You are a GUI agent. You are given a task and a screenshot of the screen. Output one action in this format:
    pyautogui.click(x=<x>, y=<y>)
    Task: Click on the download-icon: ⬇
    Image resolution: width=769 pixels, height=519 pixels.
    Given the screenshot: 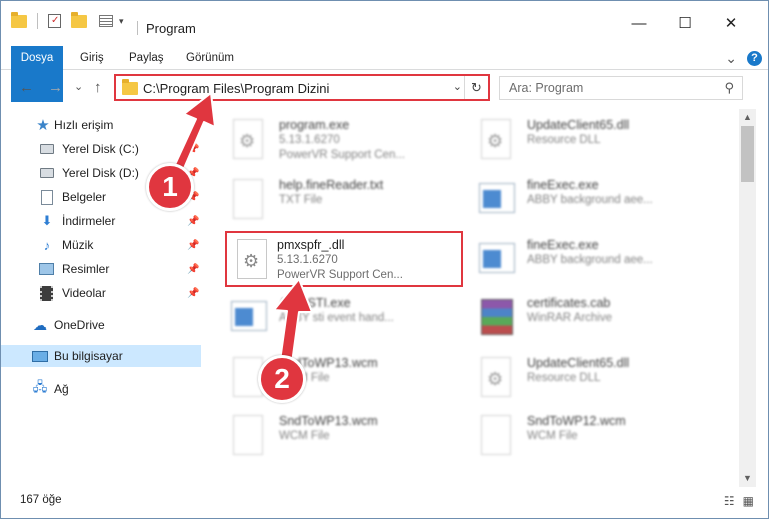 What is the action you would take?
    pyautogui.click(x=47, y=220)
    